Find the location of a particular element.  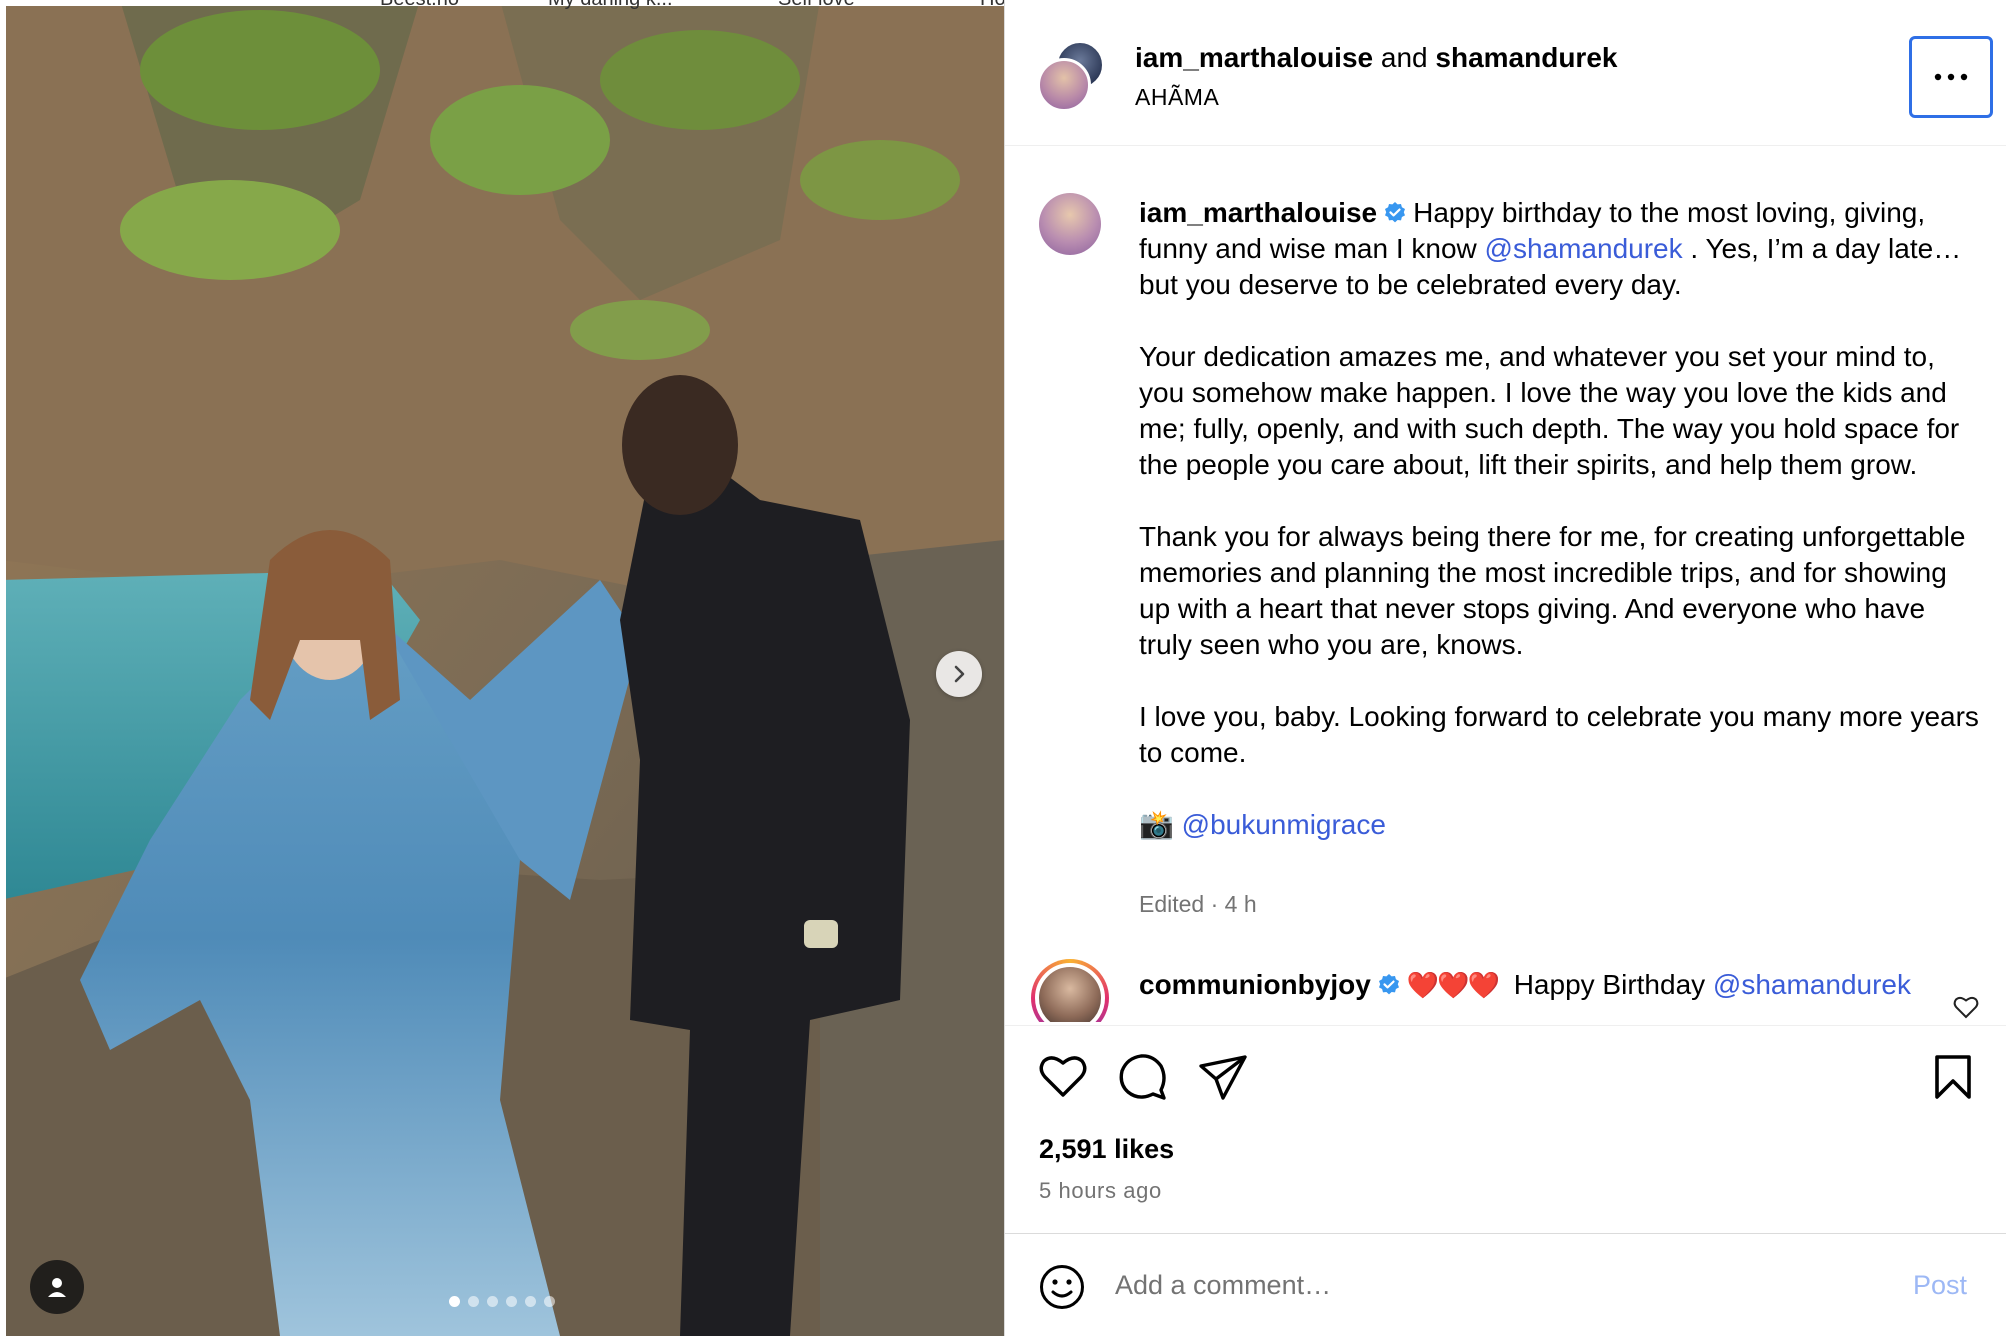

like-button is located at coordinates (1063, 1078).